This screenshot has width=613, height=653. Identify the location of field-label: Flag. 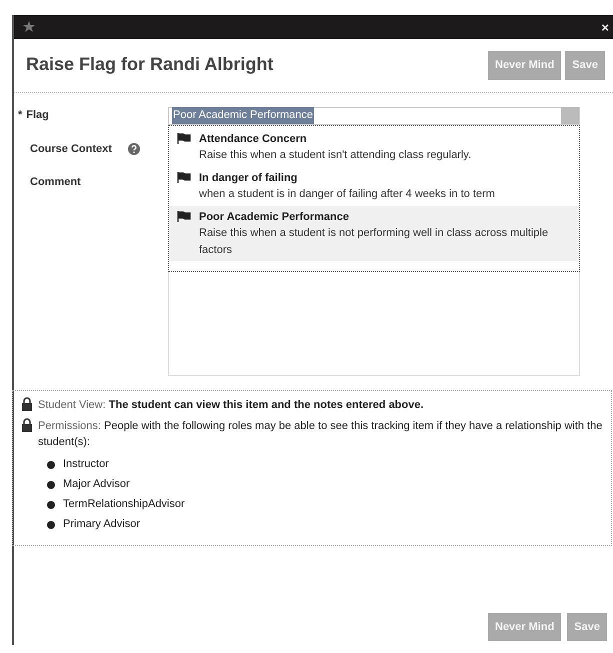
(37, 115).